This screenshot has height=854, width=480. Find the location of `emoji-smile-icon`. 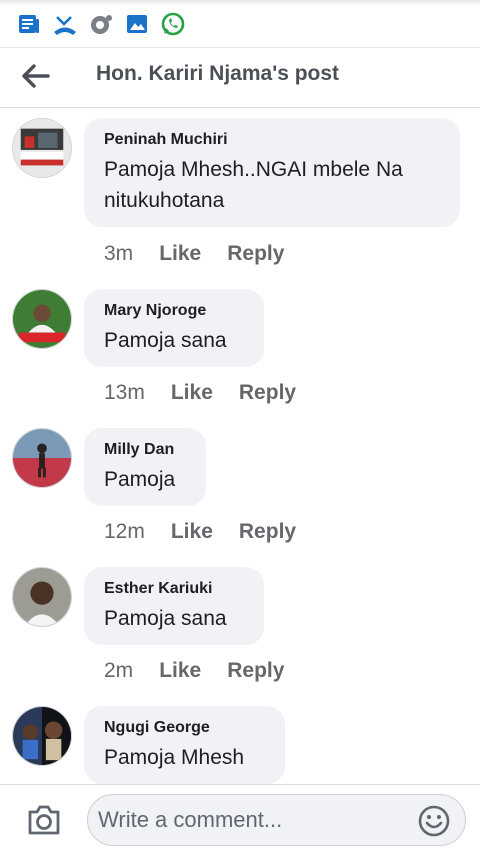

emoji-smile-icon is located at coordinates (434, 821).